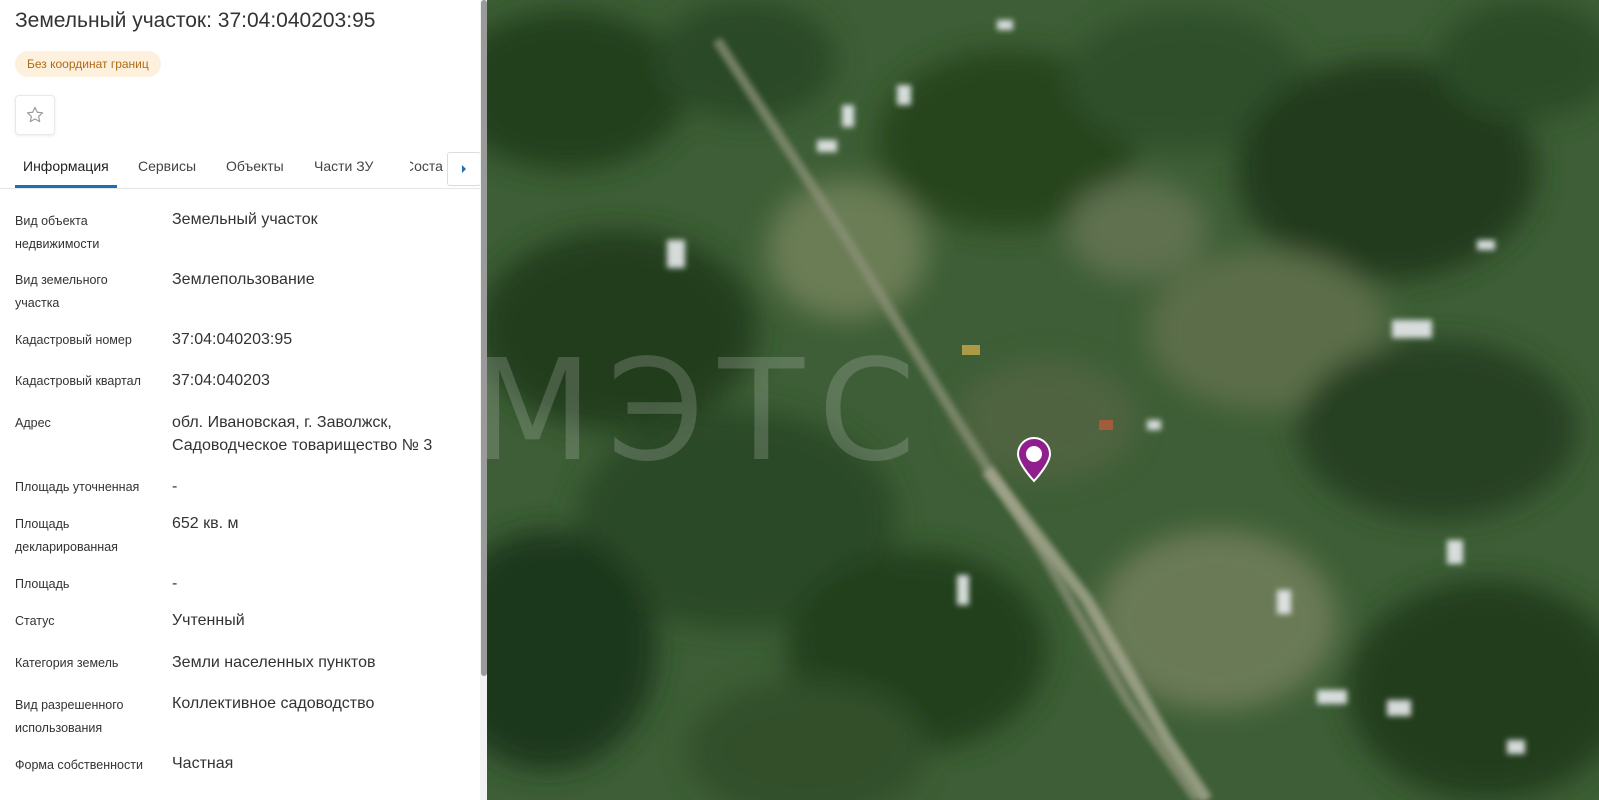 Image resolution: width=1599 pixels, height=800 pixels. I want to click on property-label: Категория земель, so click(67, 663).